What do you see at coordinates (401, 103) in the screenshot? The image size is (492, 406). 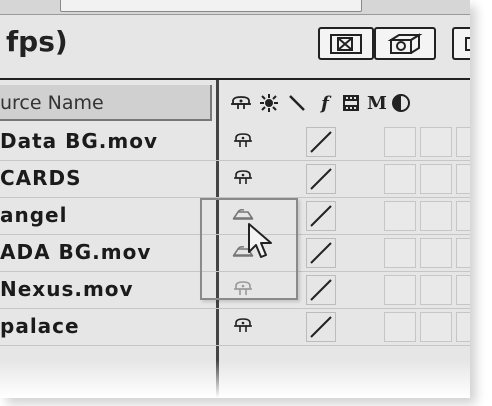 I see `adjustment-layer-icon` at bounding box center [401, 103].